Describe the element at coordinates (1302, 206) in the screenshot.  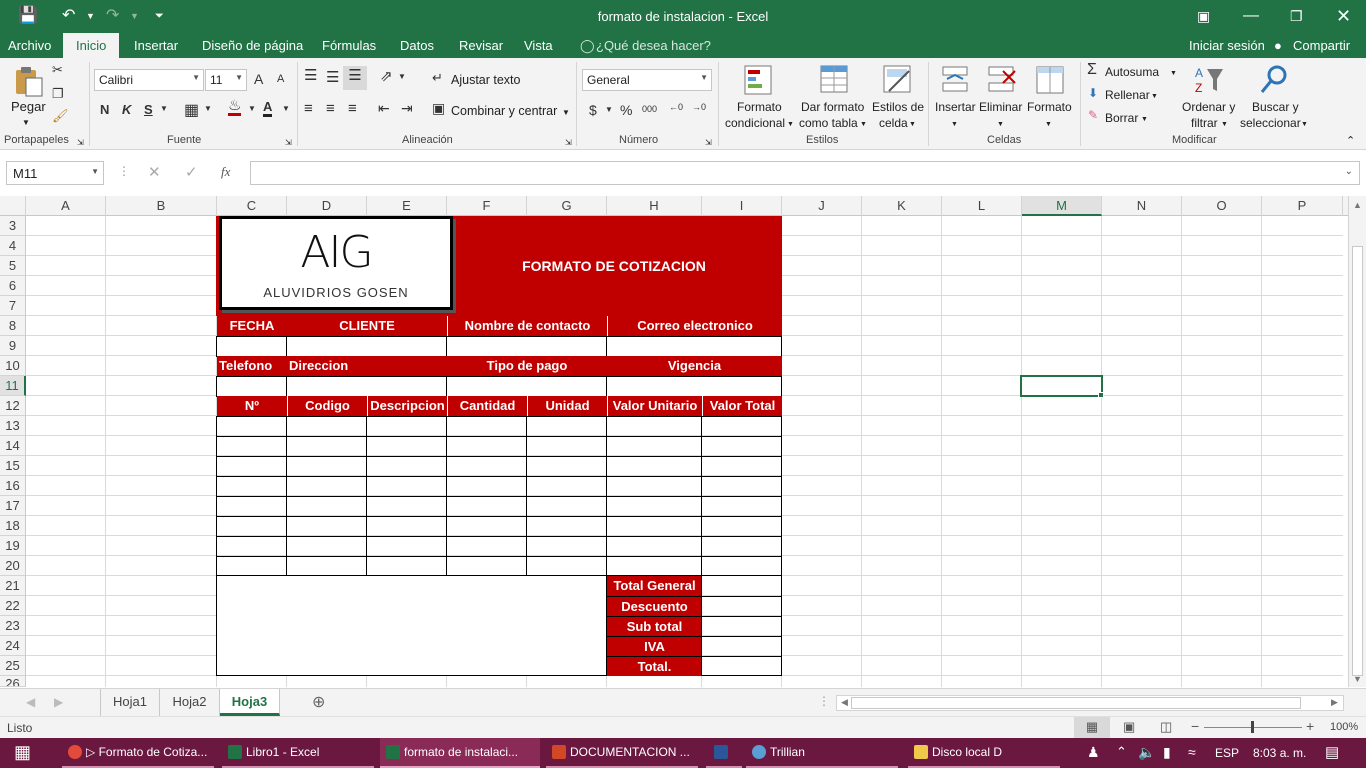
I see `column-header: P` at that location.